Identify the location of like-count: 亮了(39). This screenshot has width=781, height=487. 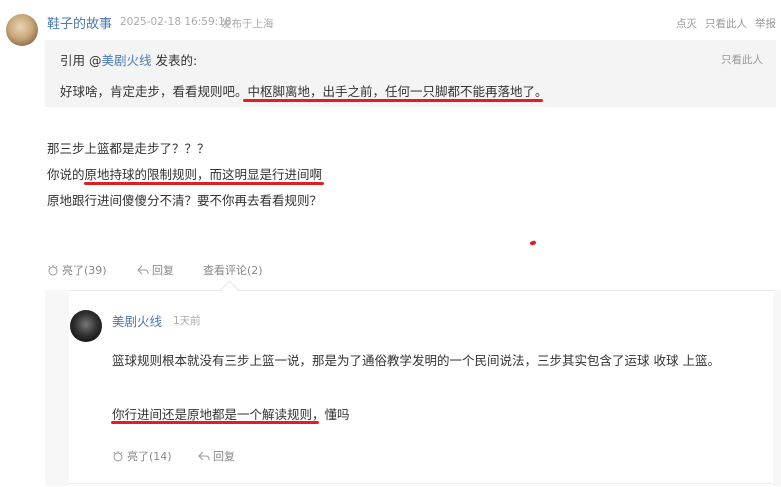
(84, 270).